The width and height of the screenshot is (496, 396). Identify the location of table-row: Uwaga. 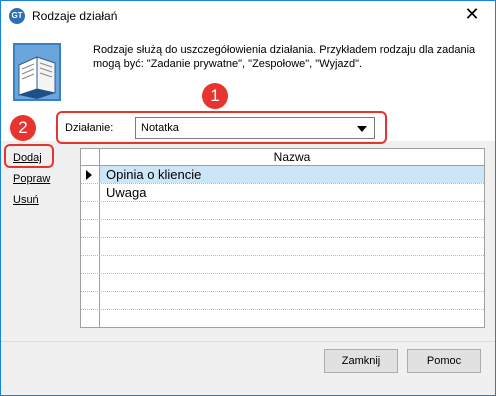
(282, 193).